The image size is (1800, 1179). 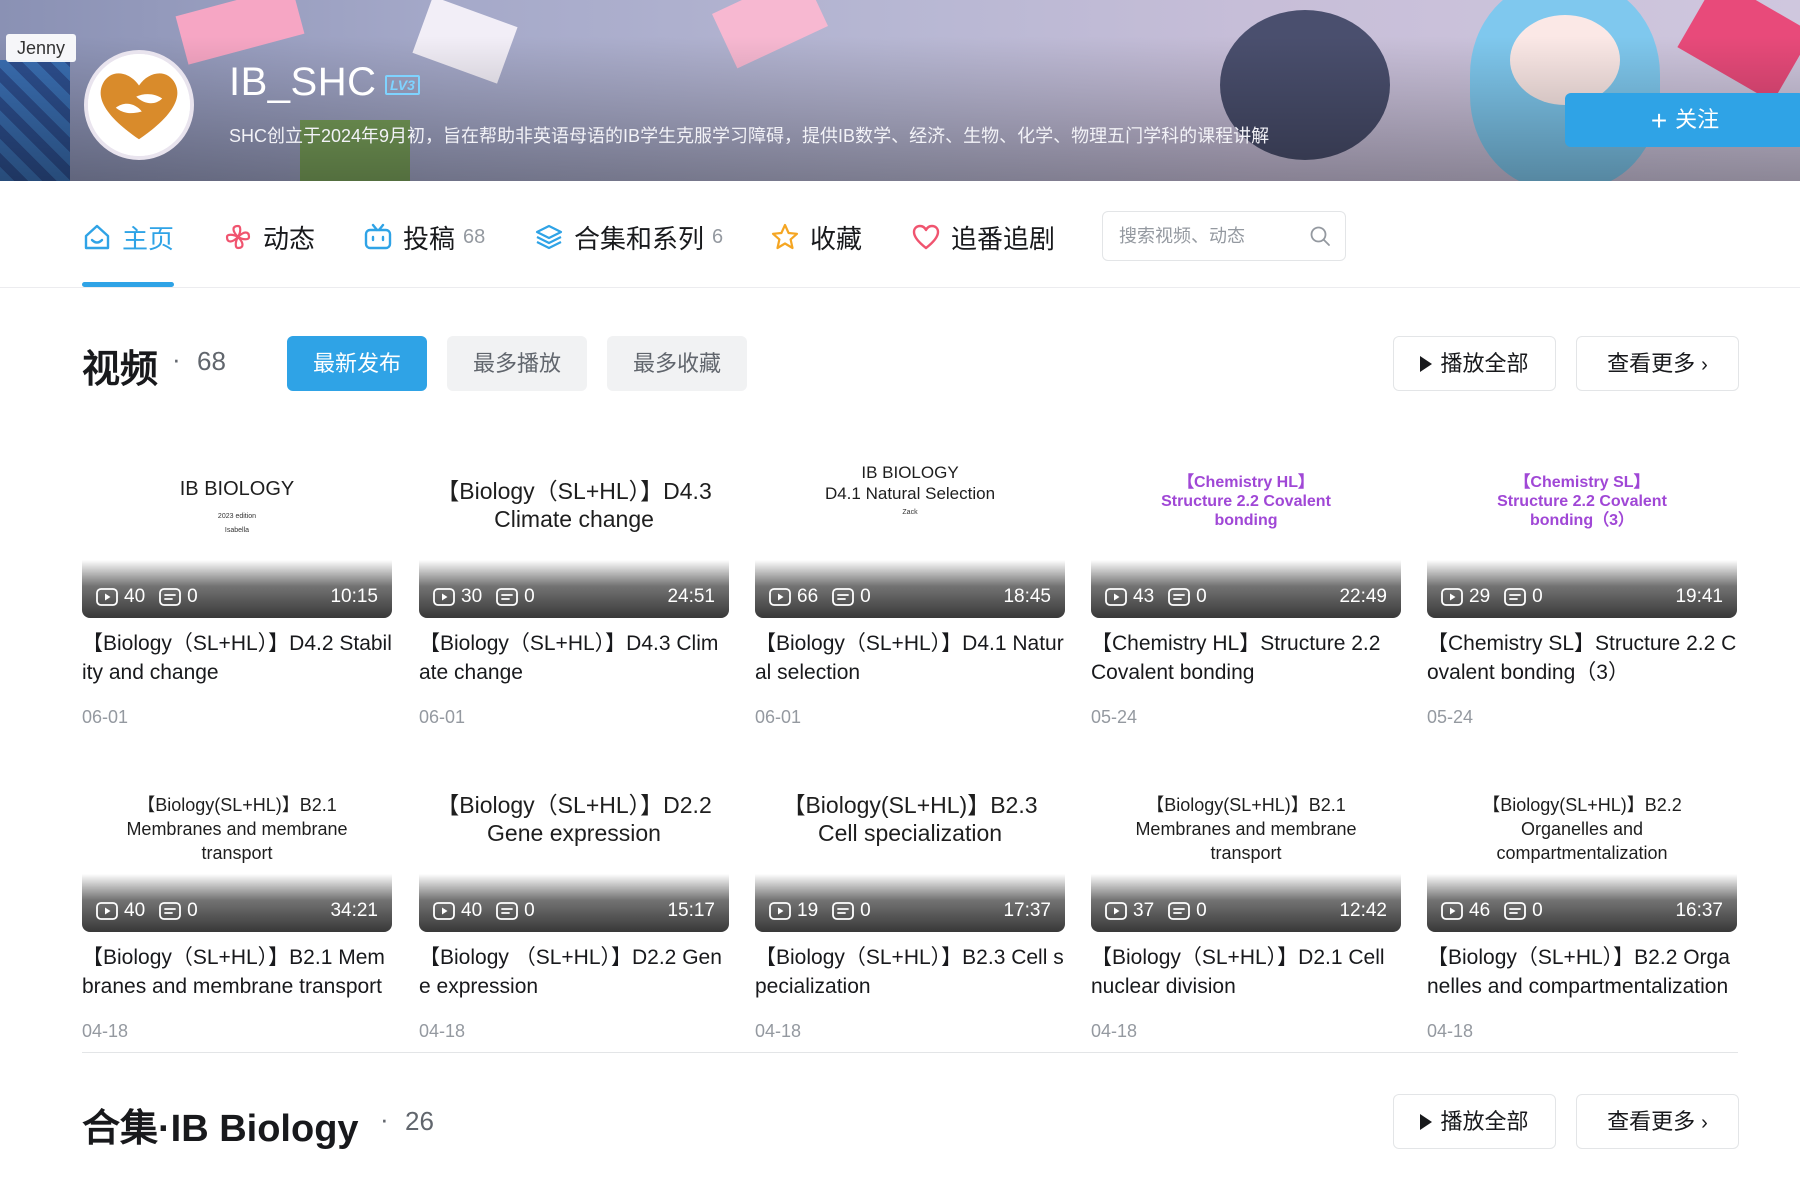 I want to click on search-icon, so click(x=1320, y=236).